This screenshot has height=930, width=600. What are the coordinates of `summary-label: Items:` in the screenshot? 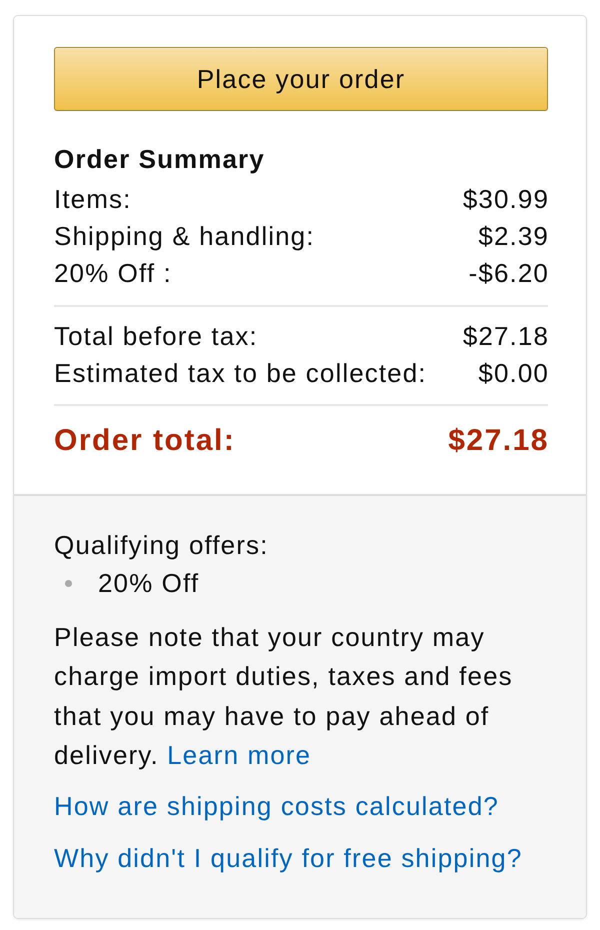 It's located at (93, 199).